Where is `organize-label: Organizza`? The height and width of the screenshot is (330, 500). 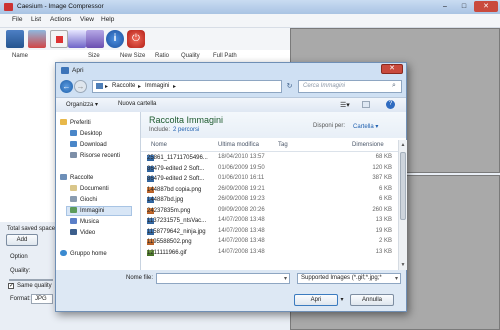 organize-label: Organizza is located at coordinates (80, 105).